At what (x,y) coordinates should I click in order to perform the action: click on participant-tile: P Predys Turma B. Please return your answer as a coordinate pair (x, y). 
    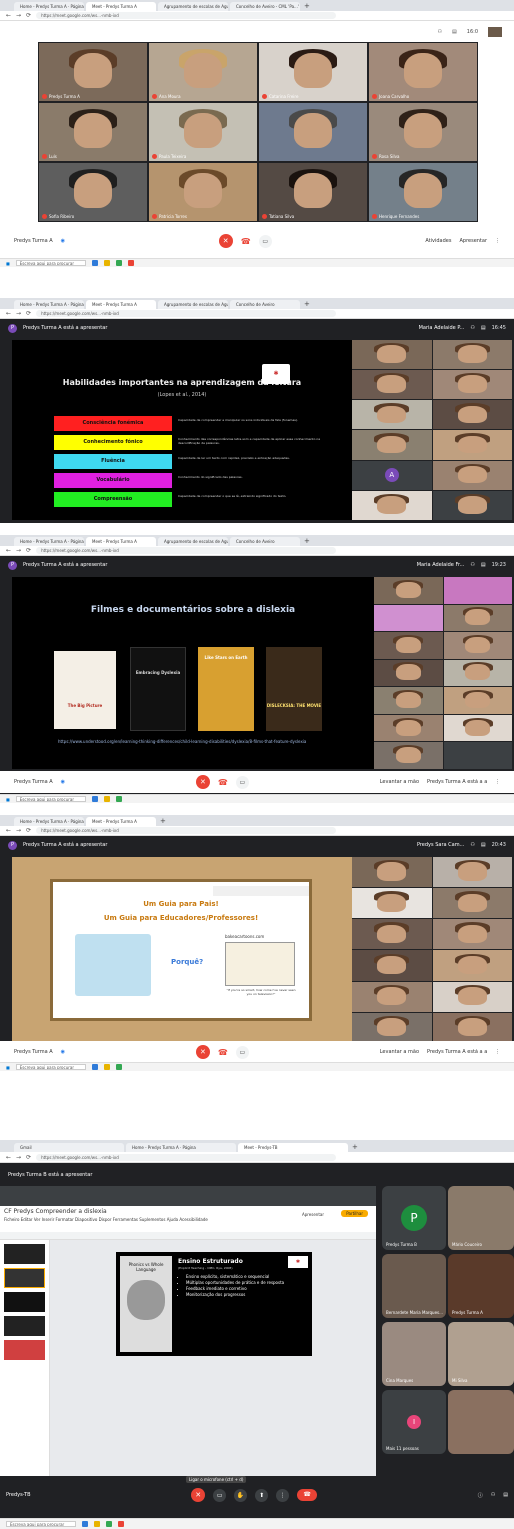
    Looking at the image, I should click on (414, 1218).